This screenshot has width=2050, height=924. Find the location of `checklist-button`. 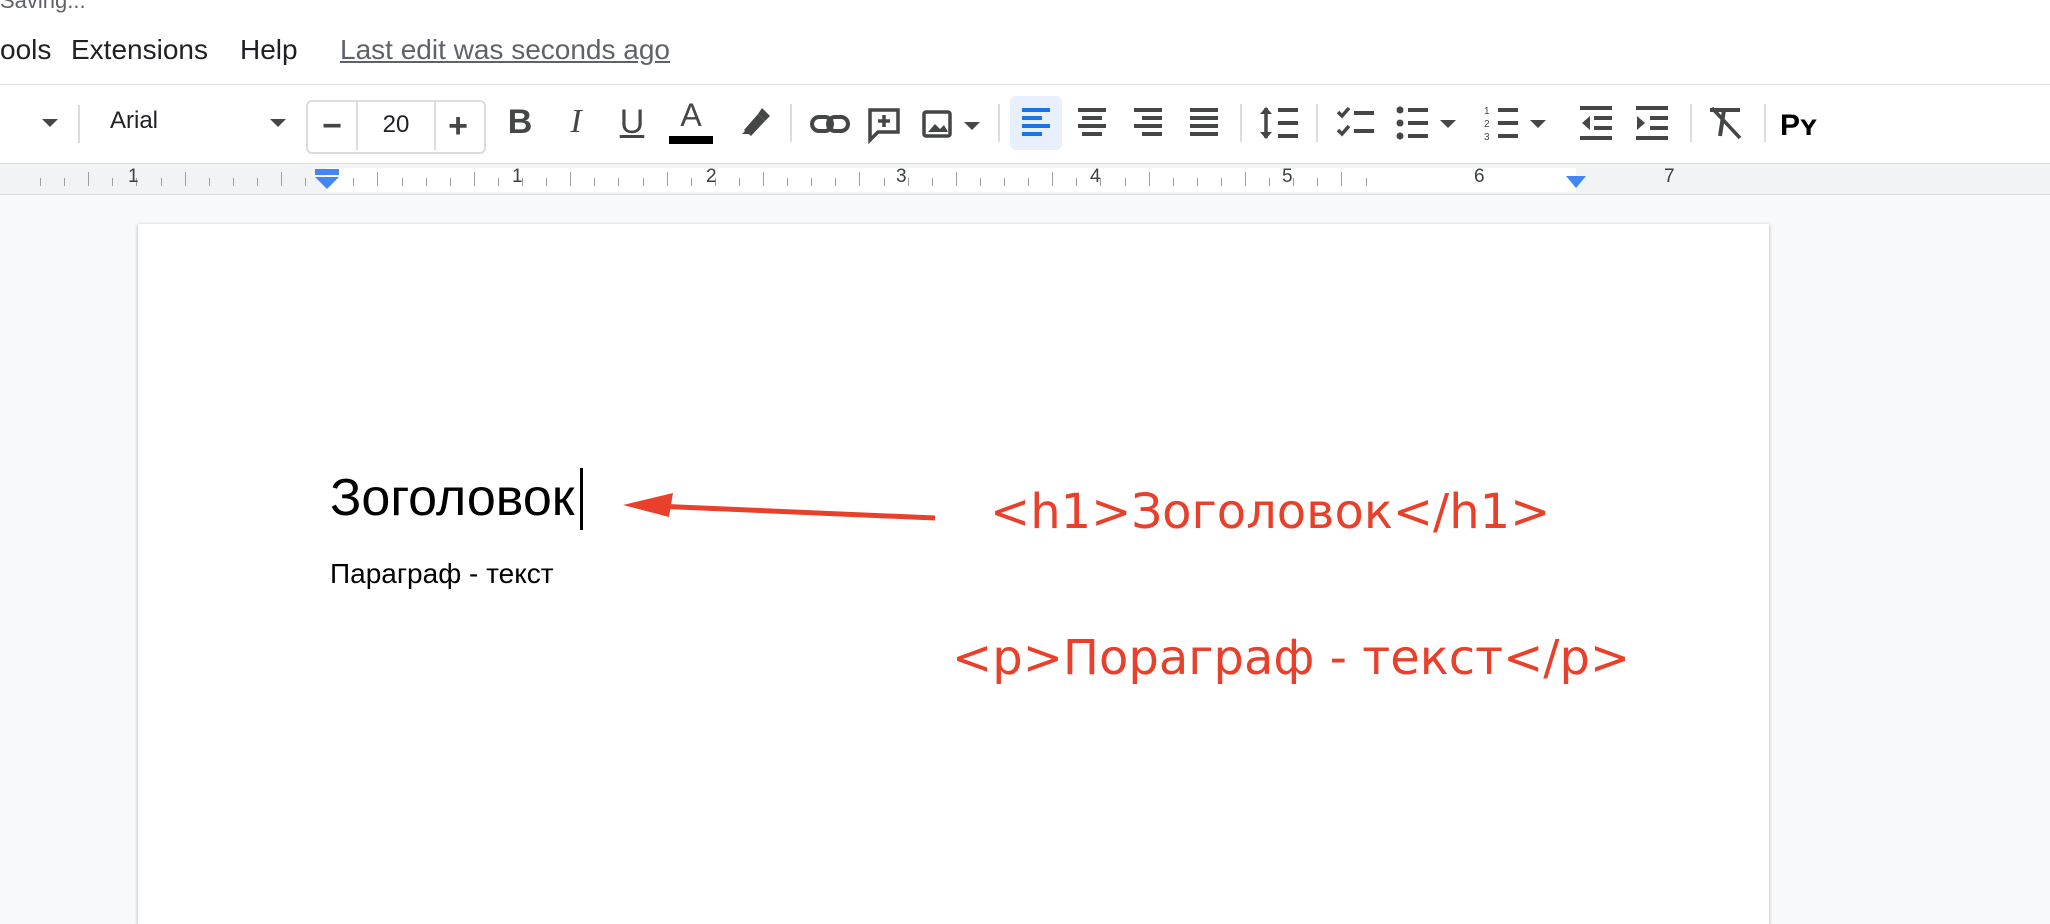

checklist-button is located at coordinates (1356, 123).